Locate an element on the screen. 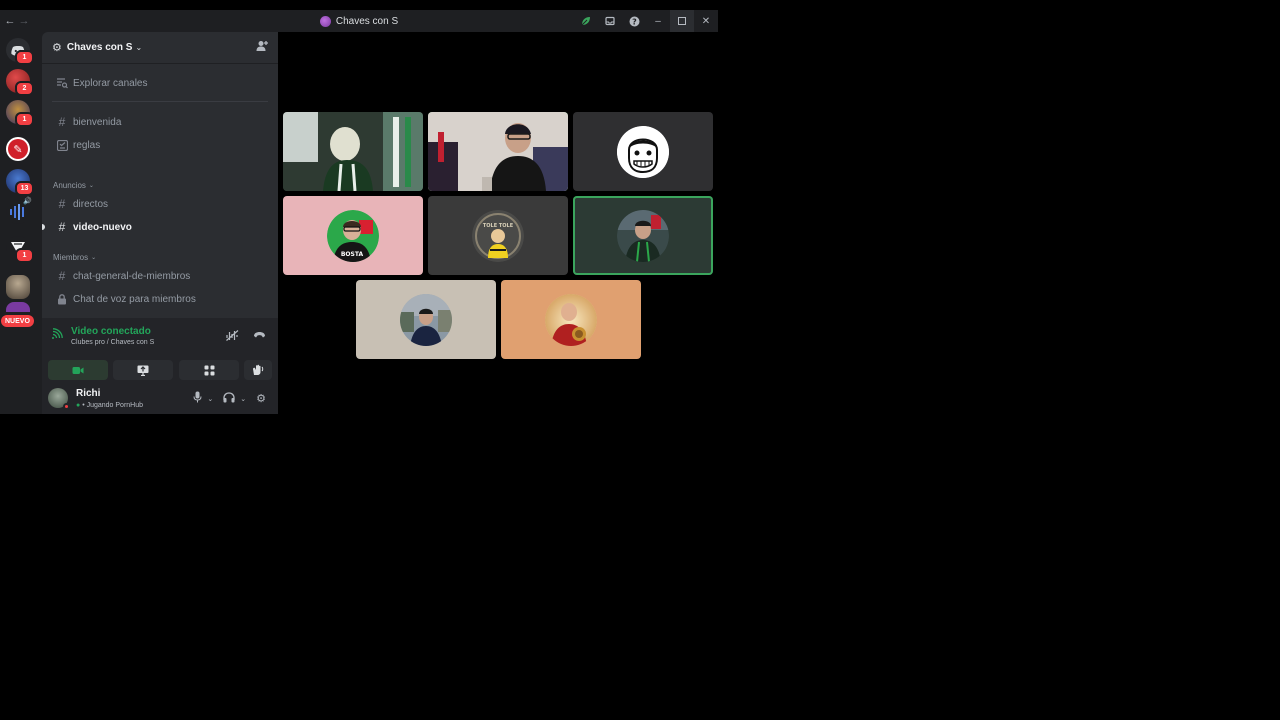  help-icon: ? is located at coordinates (634, 21).